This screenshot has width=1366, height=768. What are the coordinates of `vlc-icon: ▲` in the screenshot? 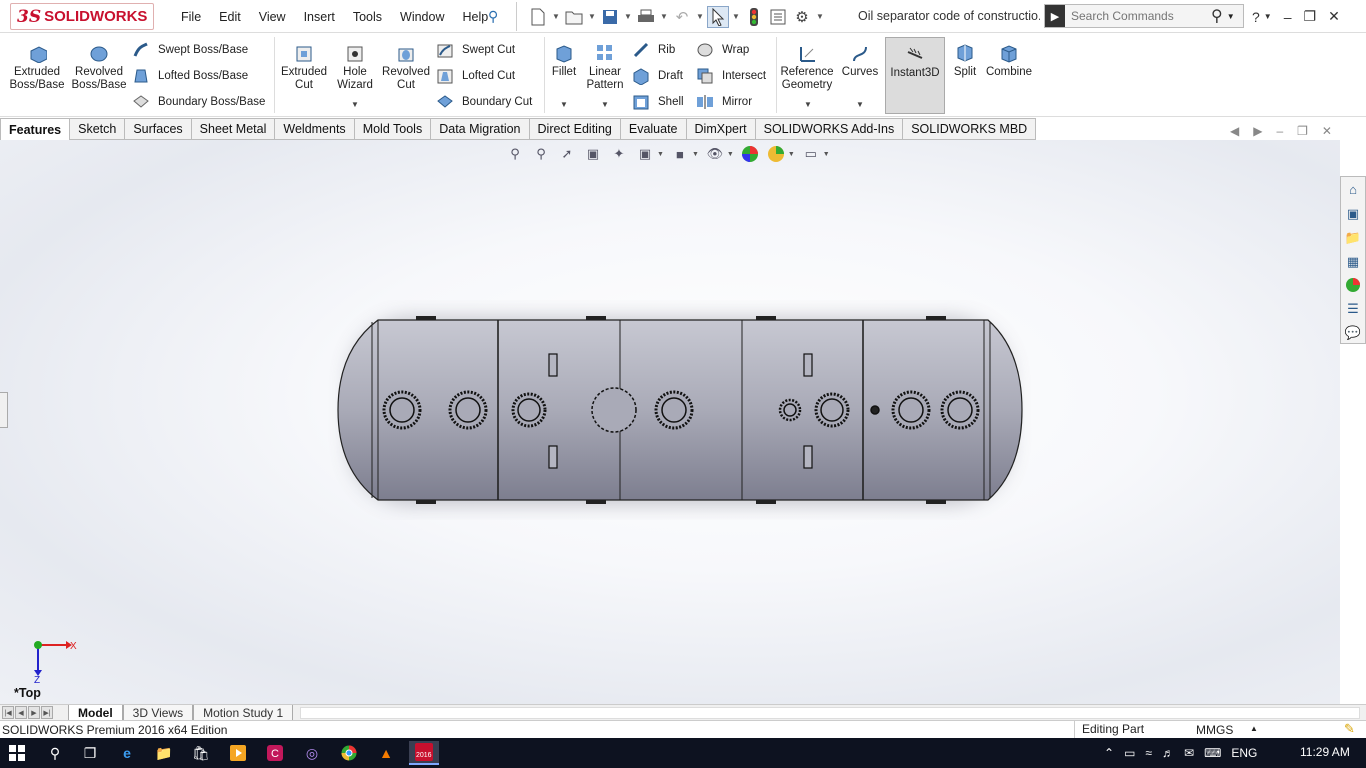 It's located at (386, 753).